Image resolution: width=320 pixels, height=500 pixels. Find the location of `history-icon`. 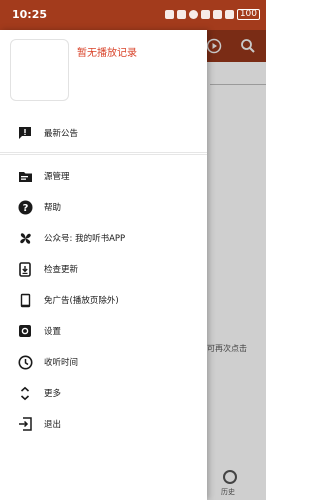

history-icon is located at coordinates (230, 477).